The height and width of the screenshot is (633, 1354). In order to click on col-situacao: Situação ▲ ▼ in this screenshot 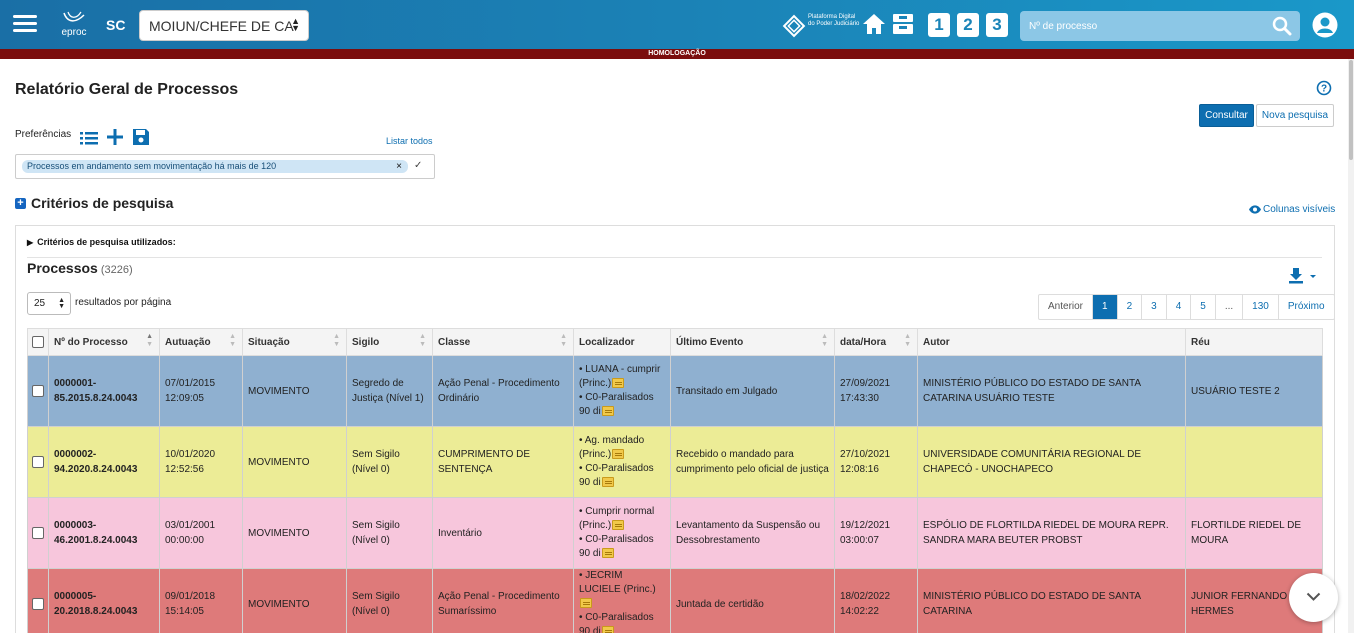, I will do `click(294, 342)`.